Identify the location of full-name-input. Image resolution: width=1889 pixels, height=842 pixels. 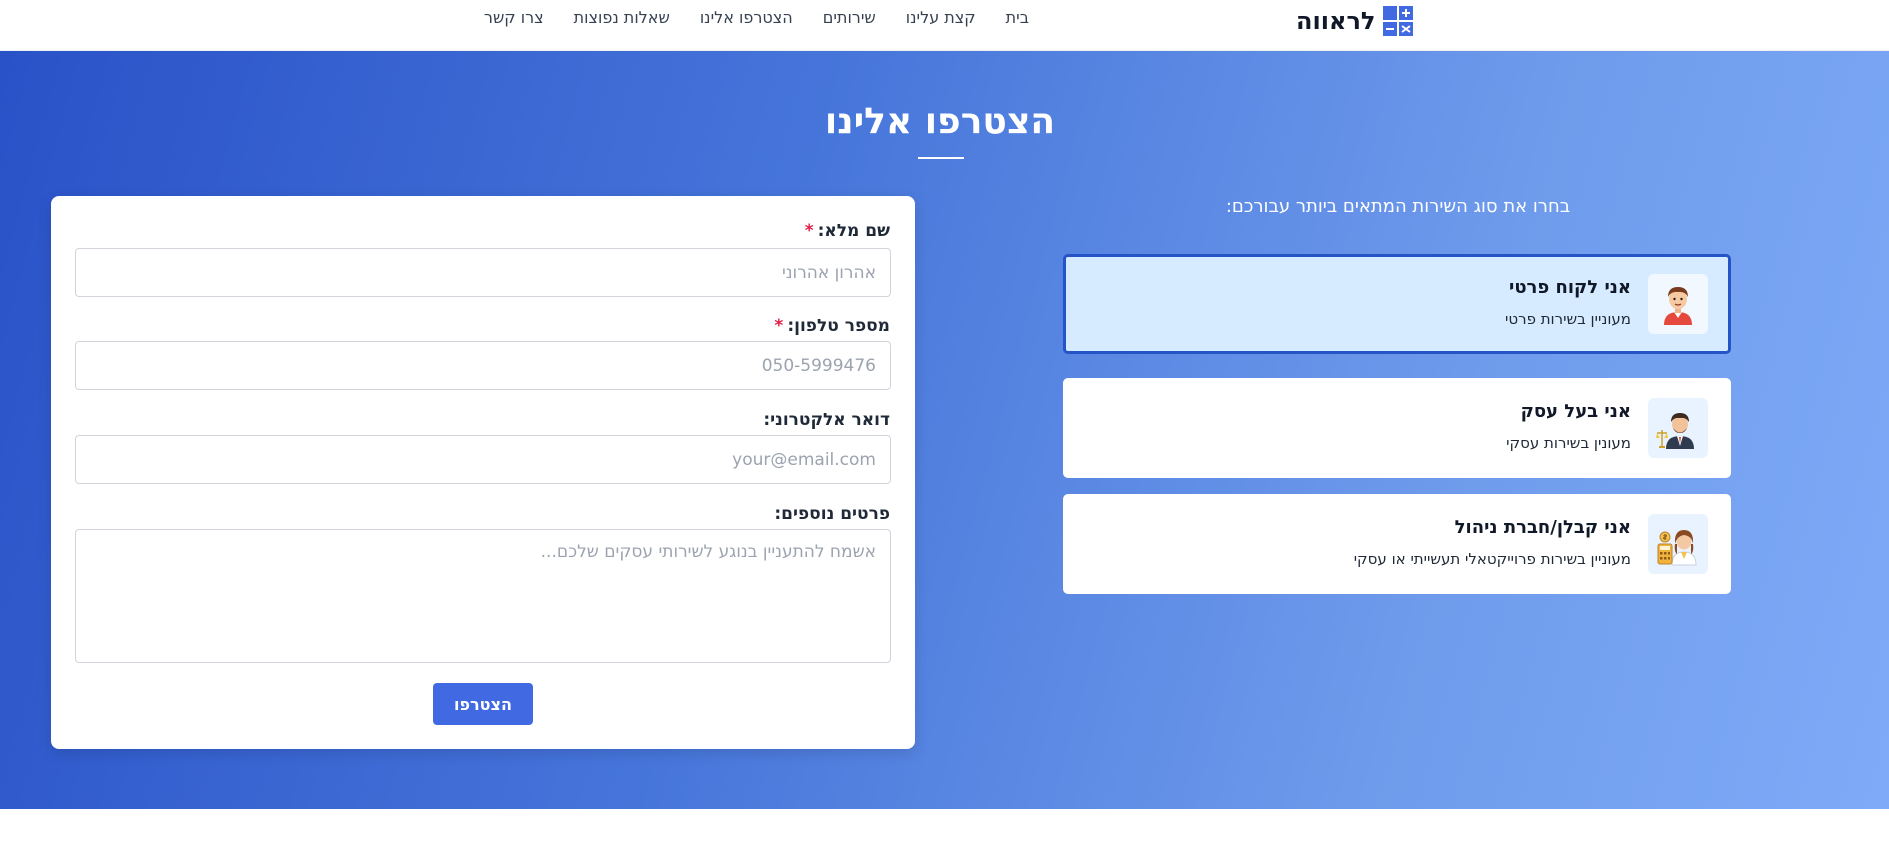
(483, 272).